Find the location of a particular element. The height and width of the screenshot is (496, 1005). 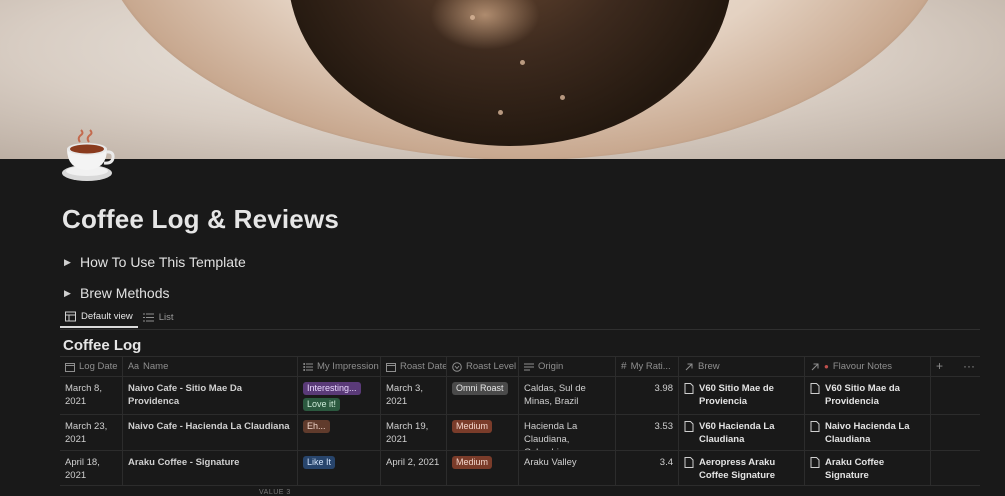

list-icon is located at coordinates (148, 317).